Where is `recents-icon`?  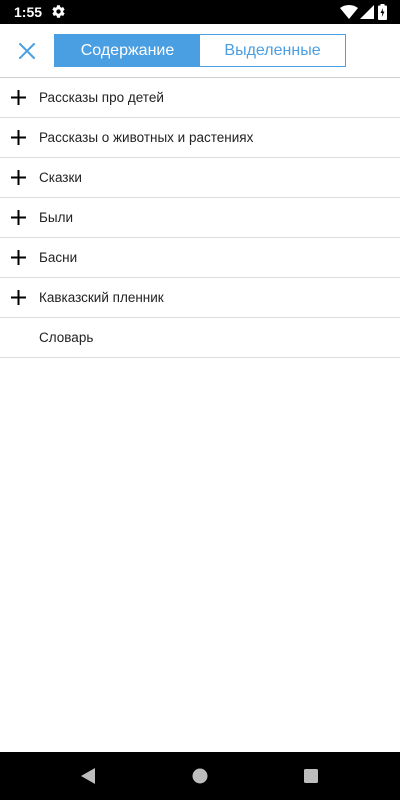
recents-icon is located at coordinates (311, 776).